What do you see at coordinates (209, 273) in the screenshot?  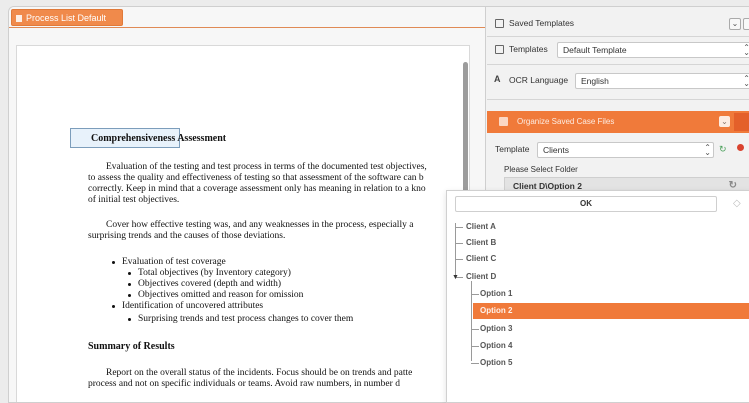 I see `bullet-item: Total objectives (by Inventory category)` at bounding box center [209, 273].